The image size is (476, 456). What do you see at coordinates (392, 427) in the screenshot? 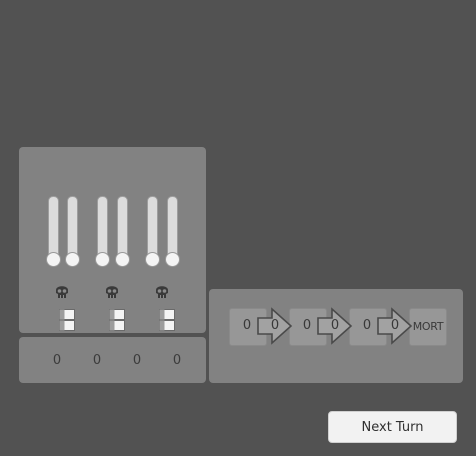
I see `next-turn-button: Next Turn` at bounding box center [392, 427].